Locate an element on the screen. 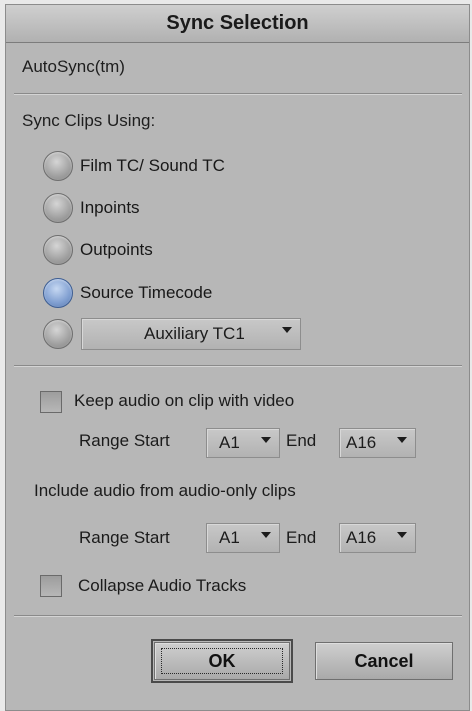  ok-button: OK is located at coordinates (222, 661).